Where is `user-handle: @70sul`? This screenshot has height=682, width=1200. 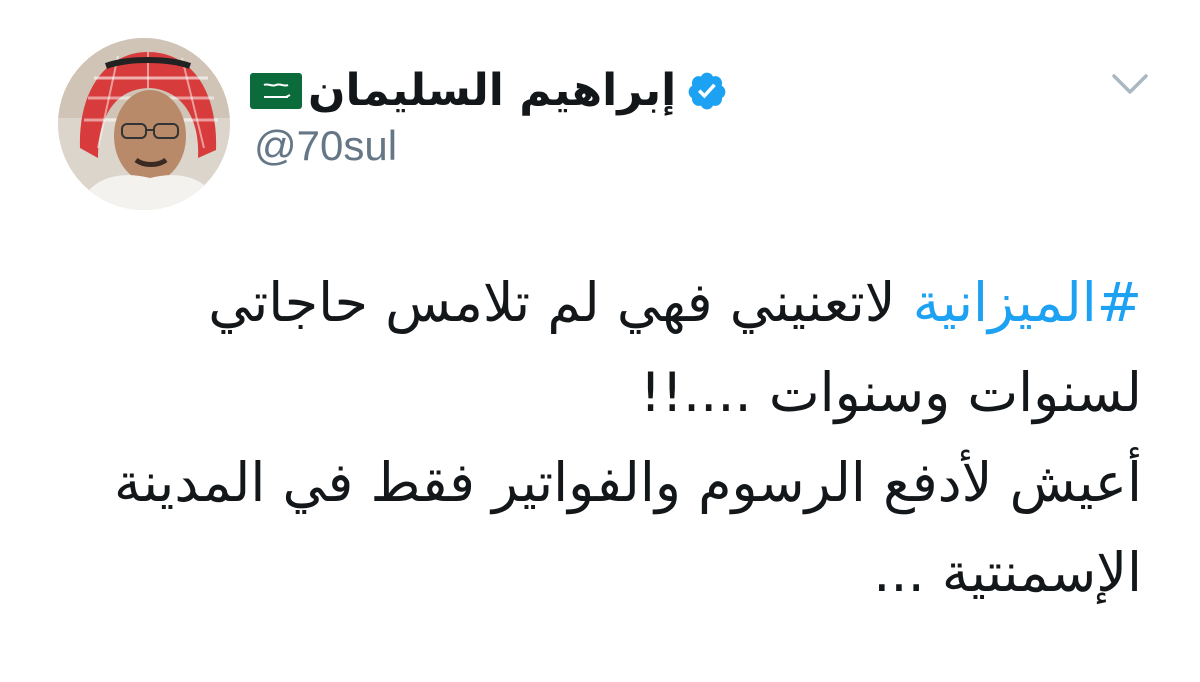 user-handle: @70sul is located at coordinates (325, 146).